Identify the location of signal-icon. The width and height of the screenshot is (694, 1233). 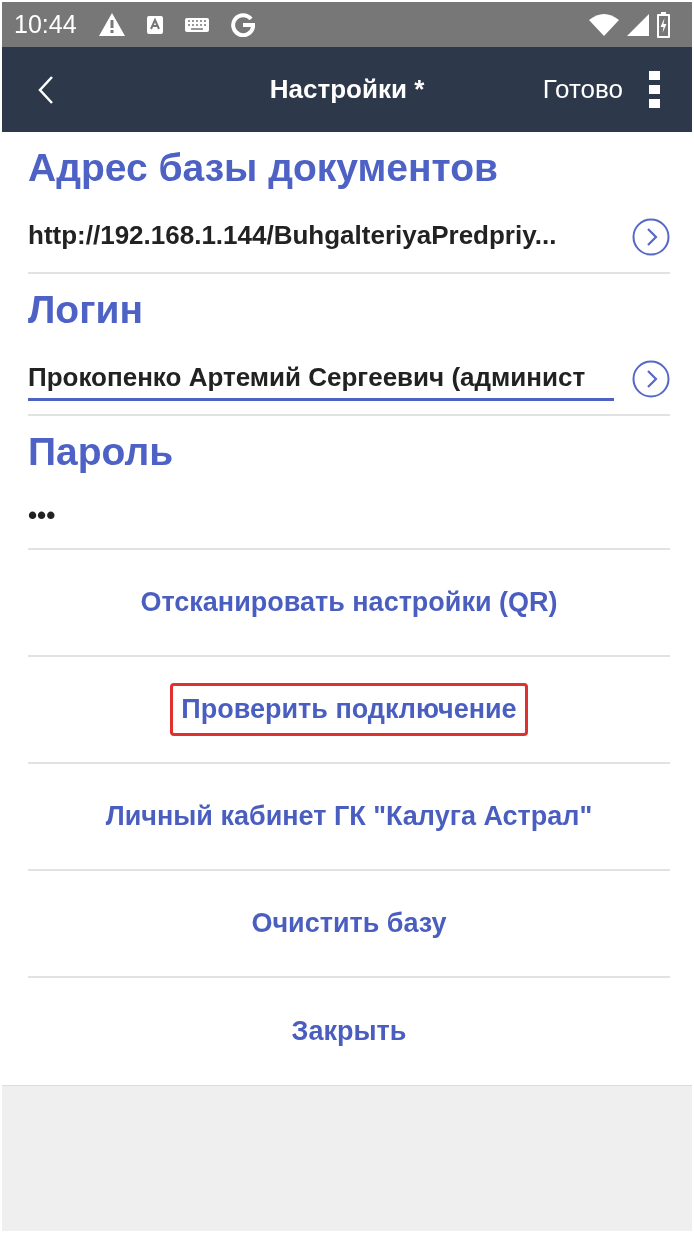
(638, 24).